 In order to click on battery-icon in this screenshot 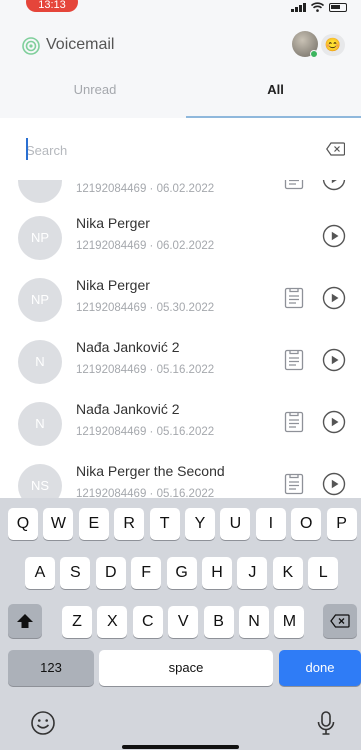, I will do `click(338, 7)`.